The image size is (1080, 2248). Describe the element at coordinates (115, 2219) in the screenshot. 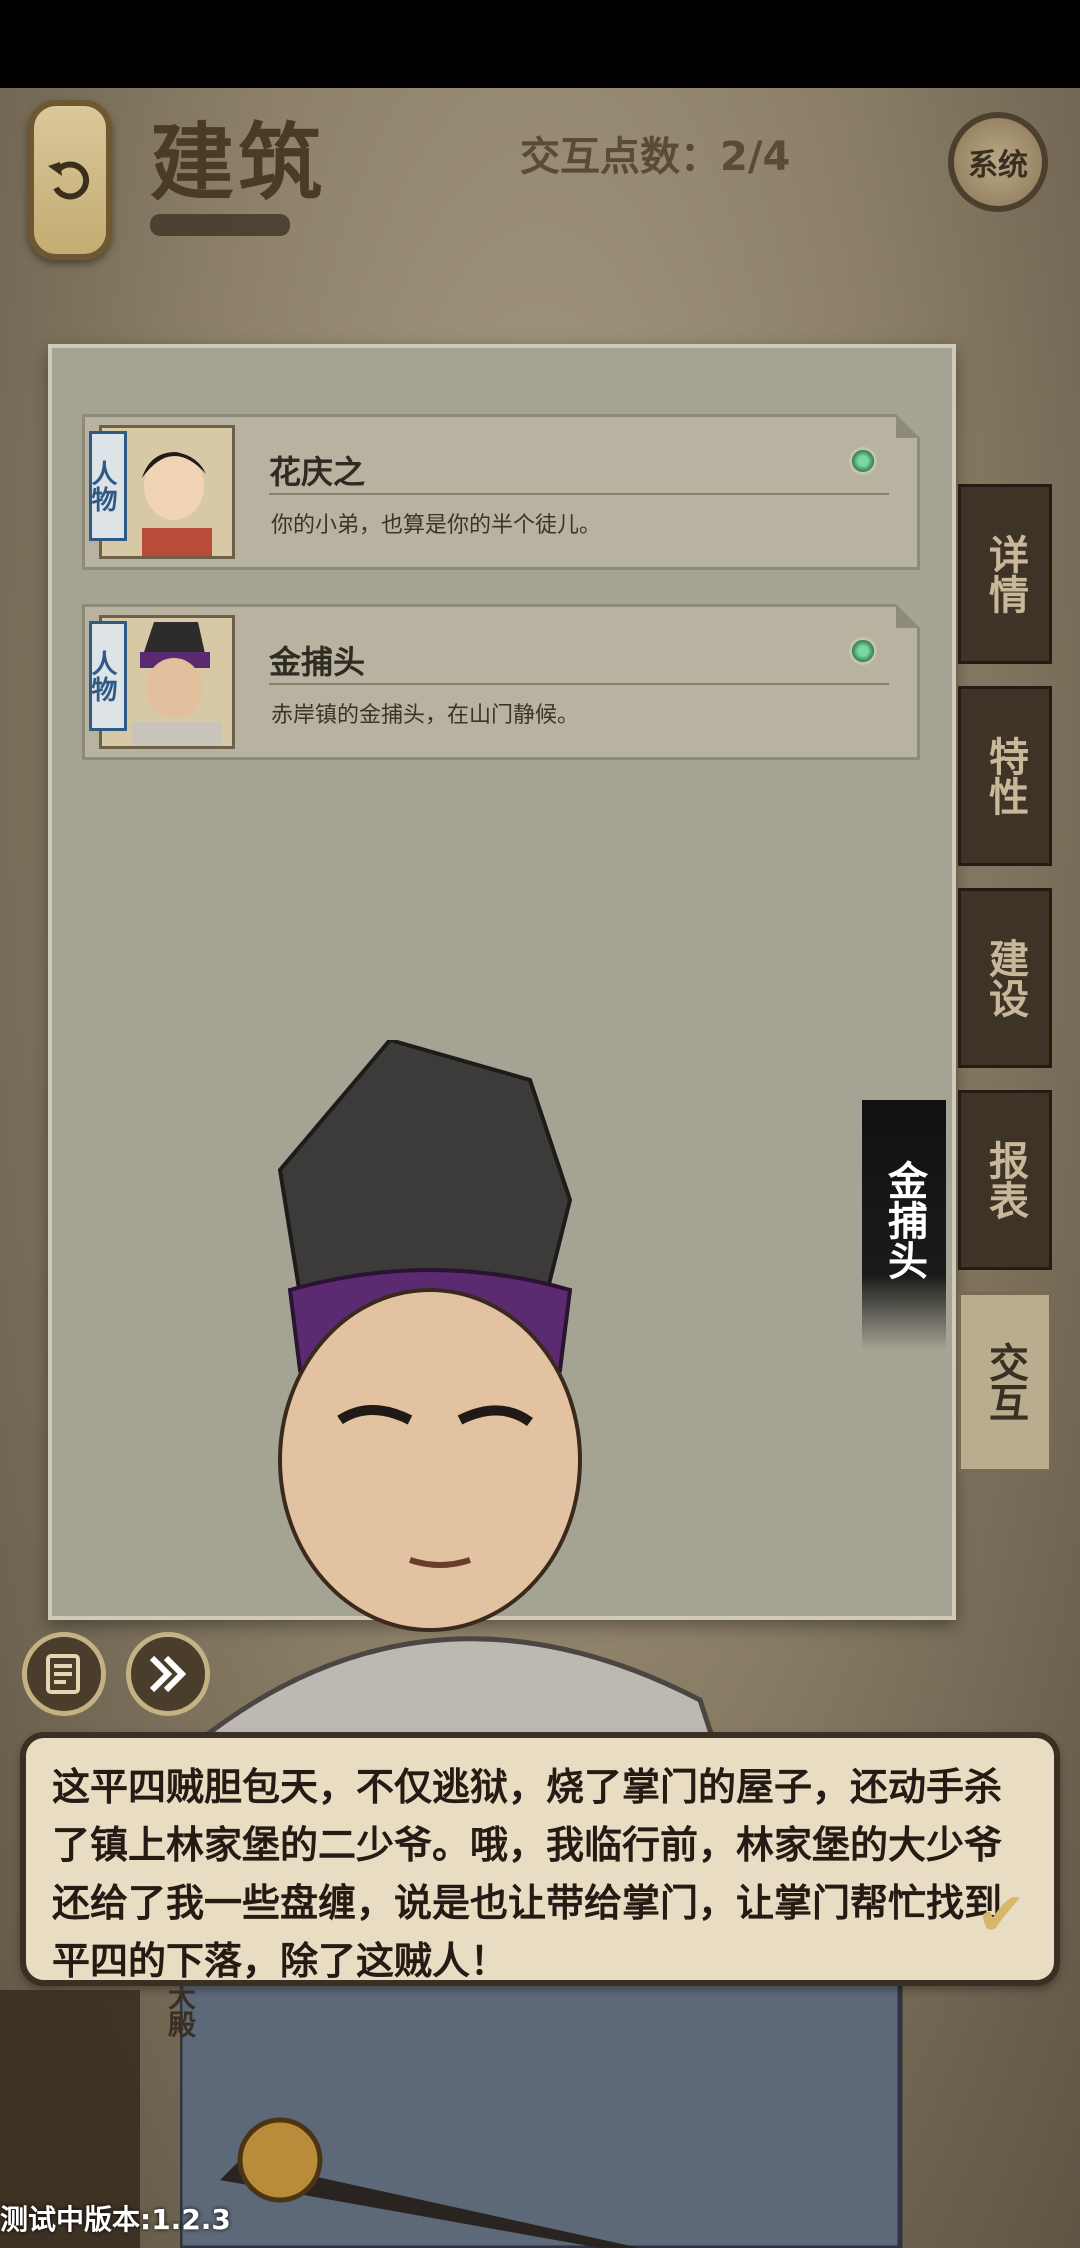

I see `version-label: 测试中版本:1.2.3` at that location.